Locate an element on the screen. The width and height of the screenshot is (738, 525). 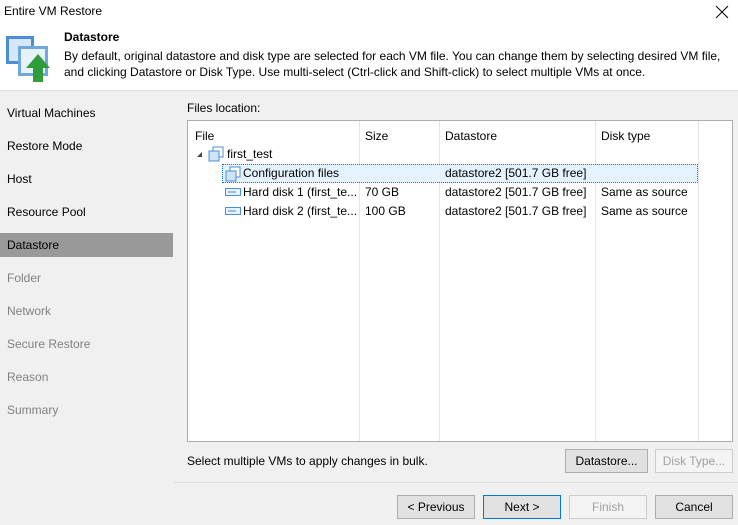
step-summary: Summary is located at coordinates (33, 410).